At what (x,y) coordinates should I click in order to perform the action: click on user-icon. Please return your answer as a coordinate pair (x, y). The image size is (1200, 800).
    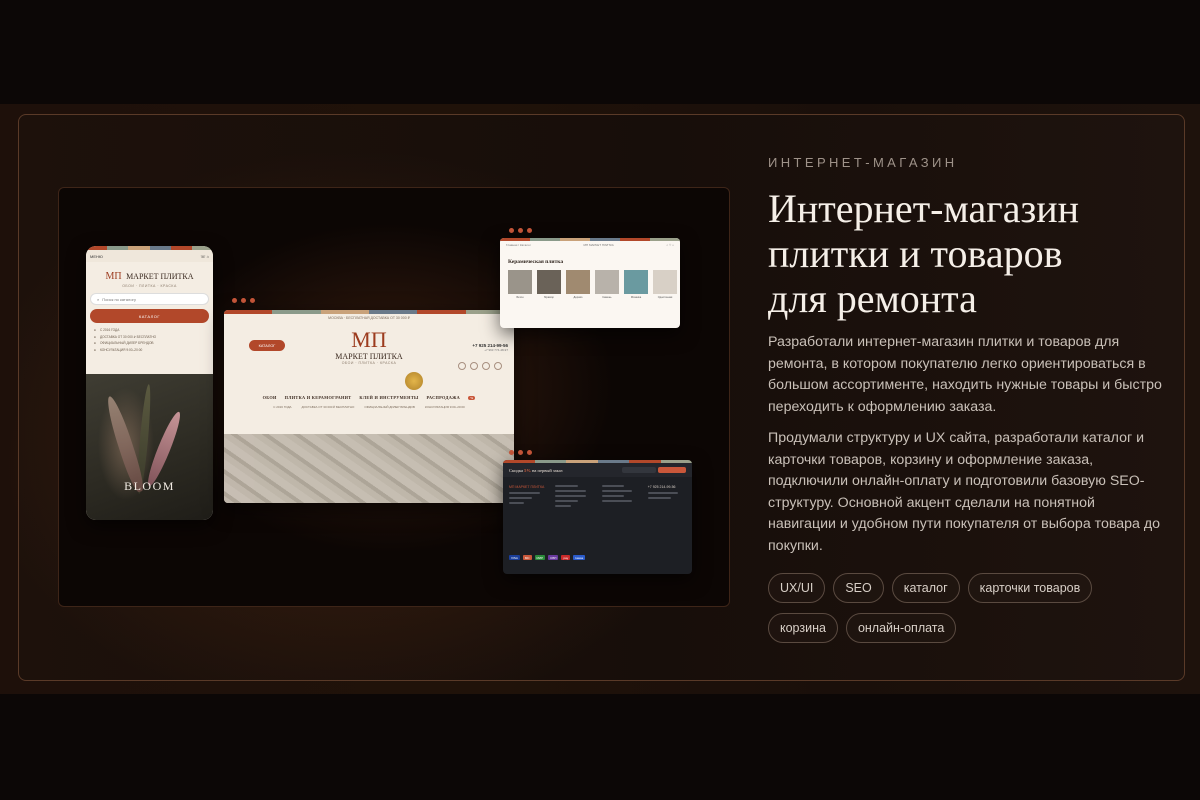
    Looking at the image, I should click on (486, 366).